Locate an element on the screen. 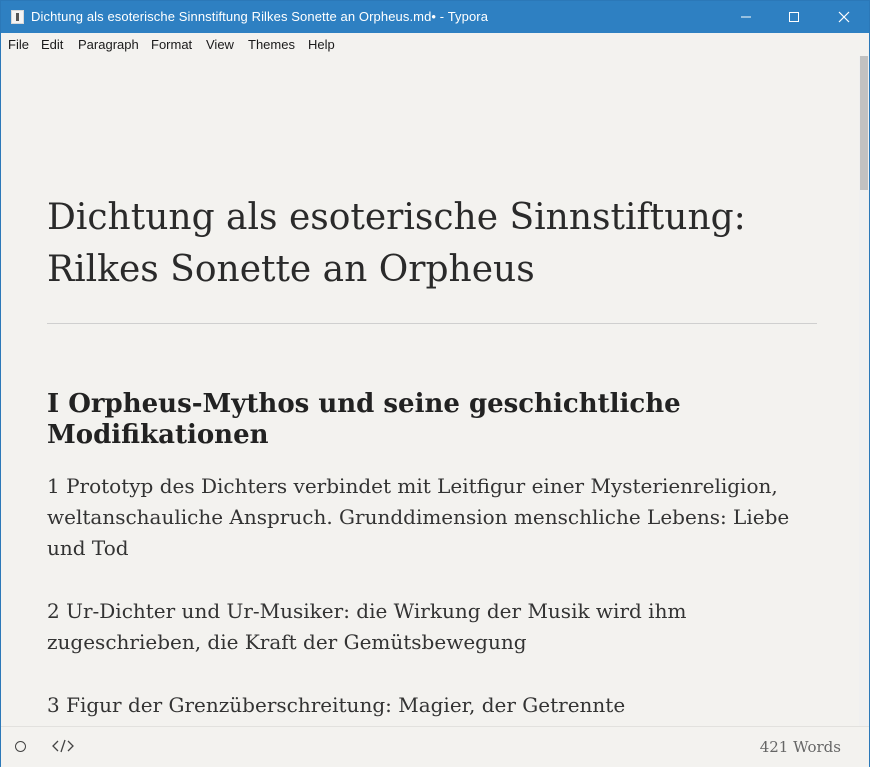  status-bar: 421 Words is located at coordinates (435, 746).